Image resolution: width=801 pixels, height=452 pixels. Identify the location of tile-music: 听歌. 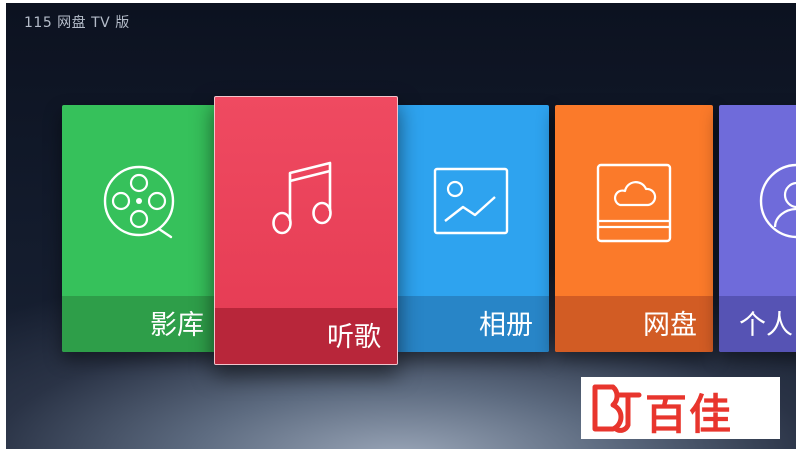
(306, 230).